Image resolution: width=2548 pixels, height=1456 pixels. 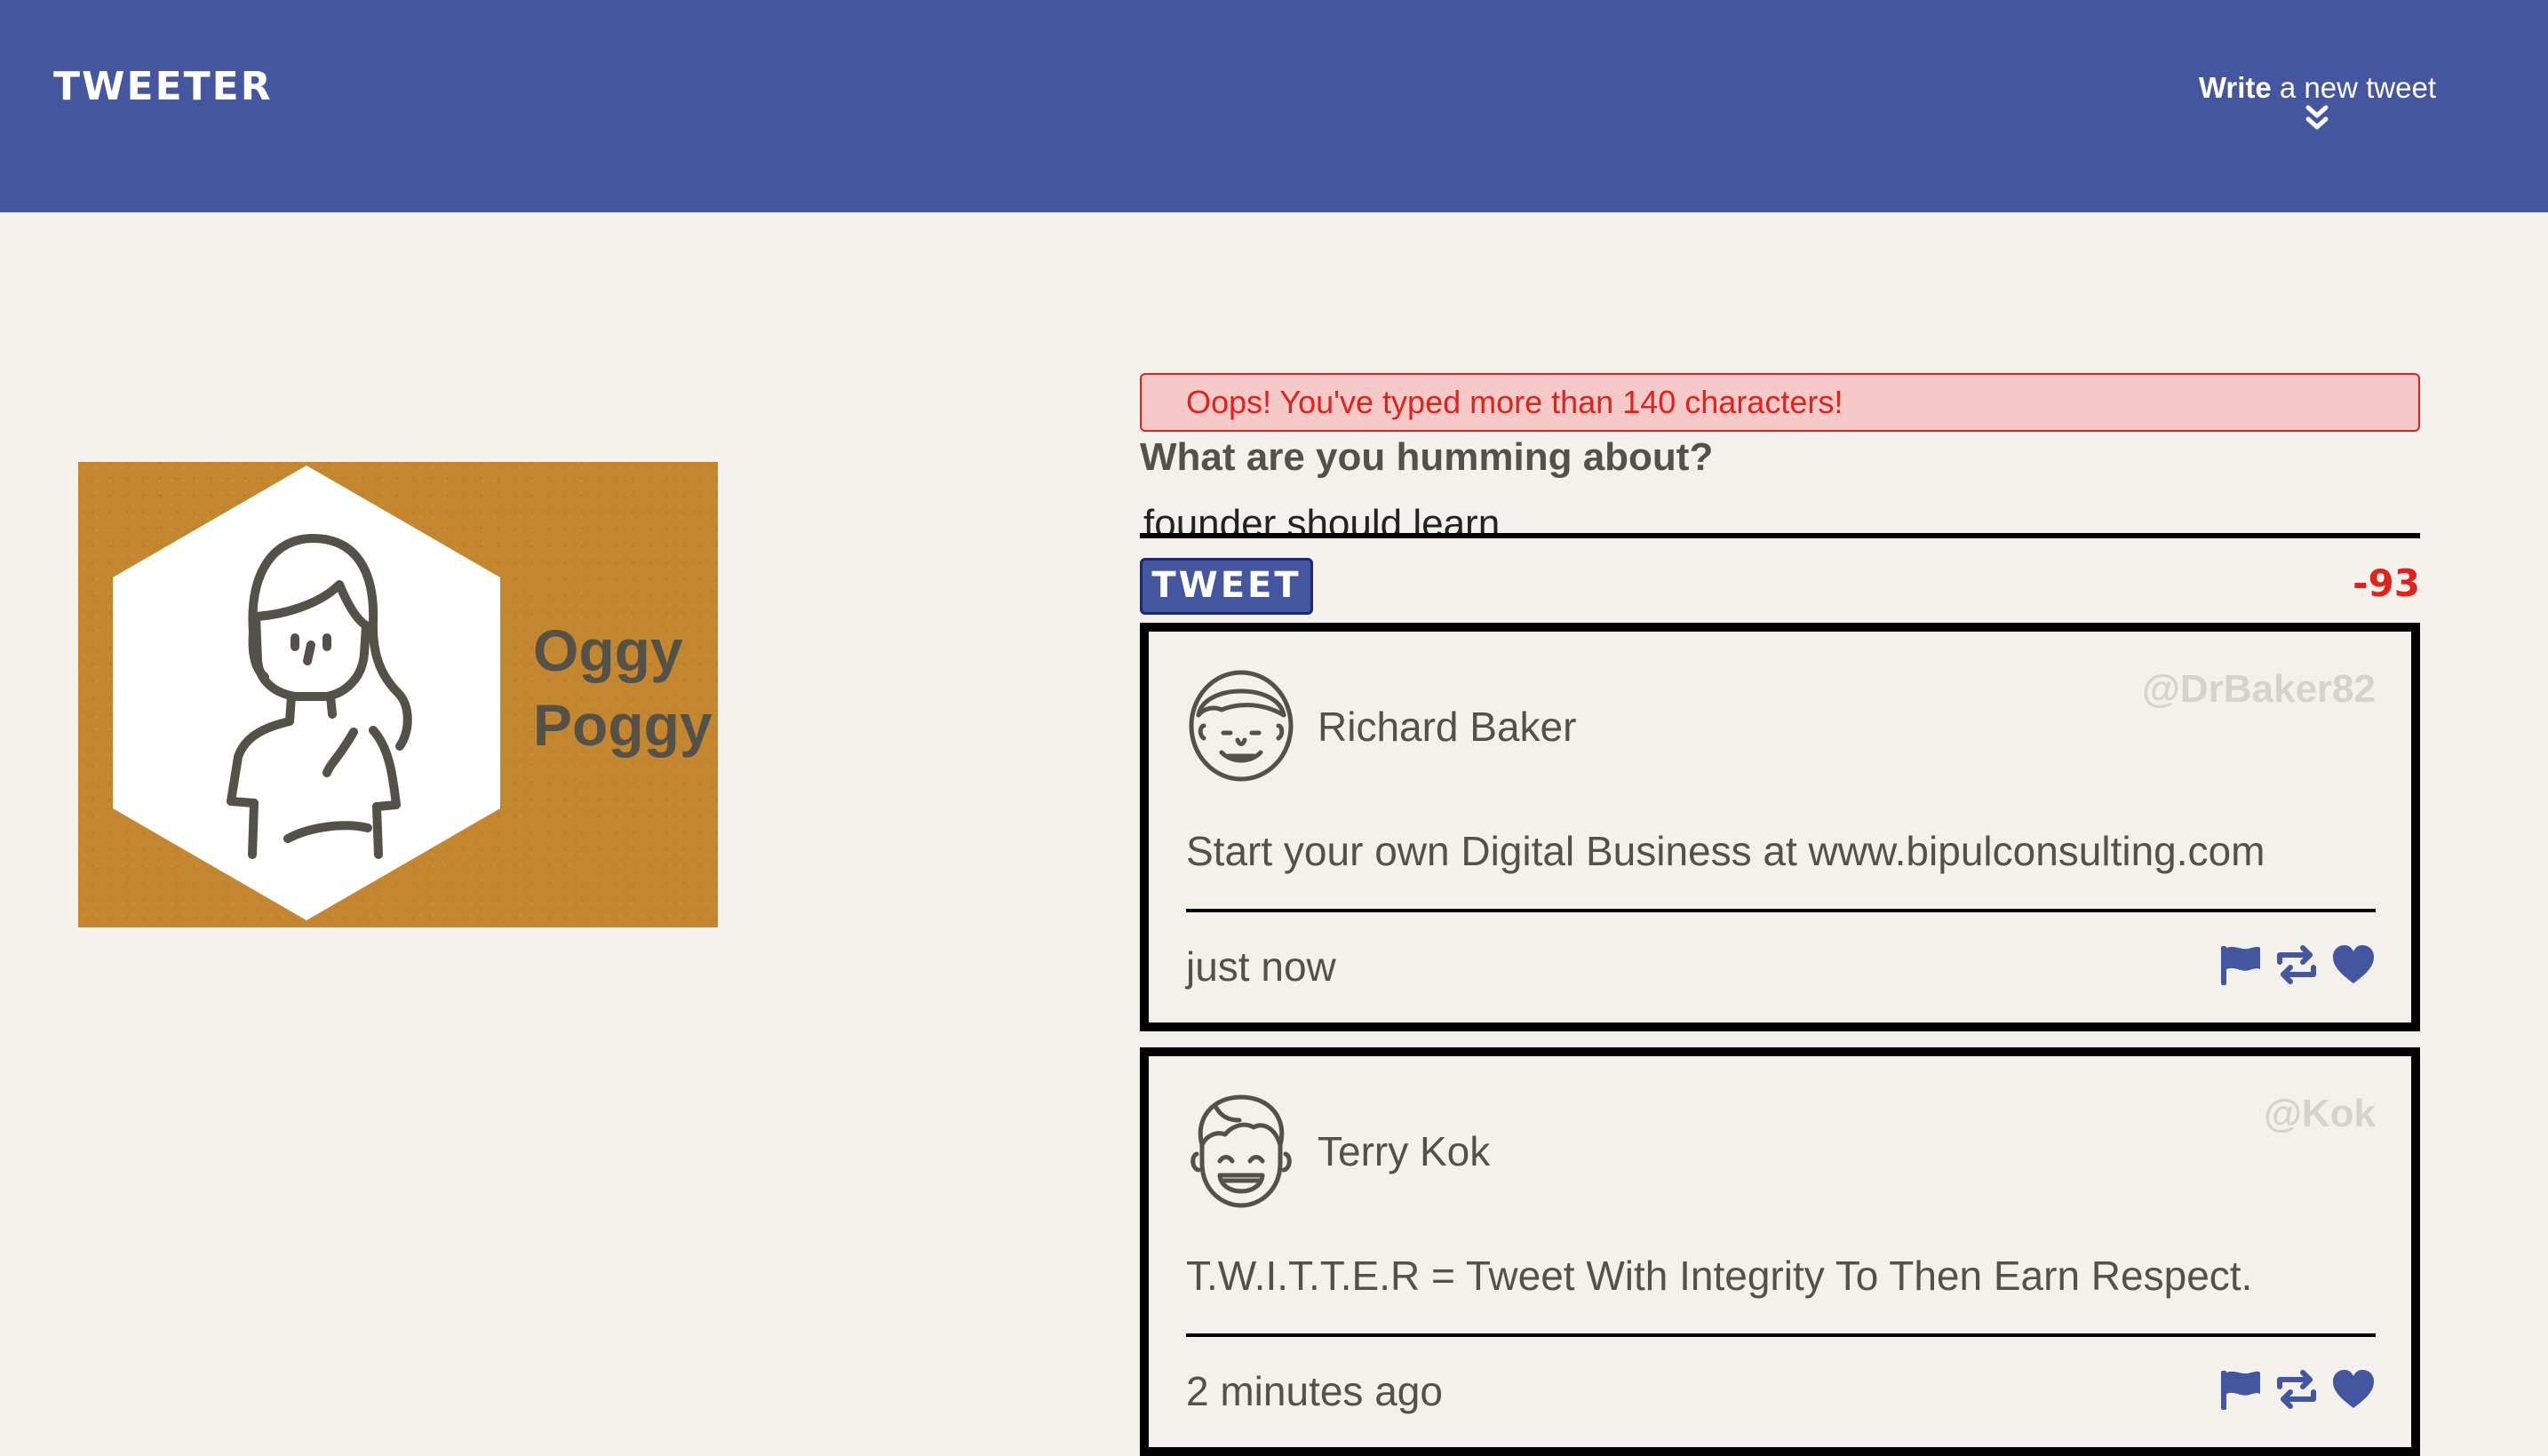 I want to click on profile-avatar, so click(x=306, y=692).